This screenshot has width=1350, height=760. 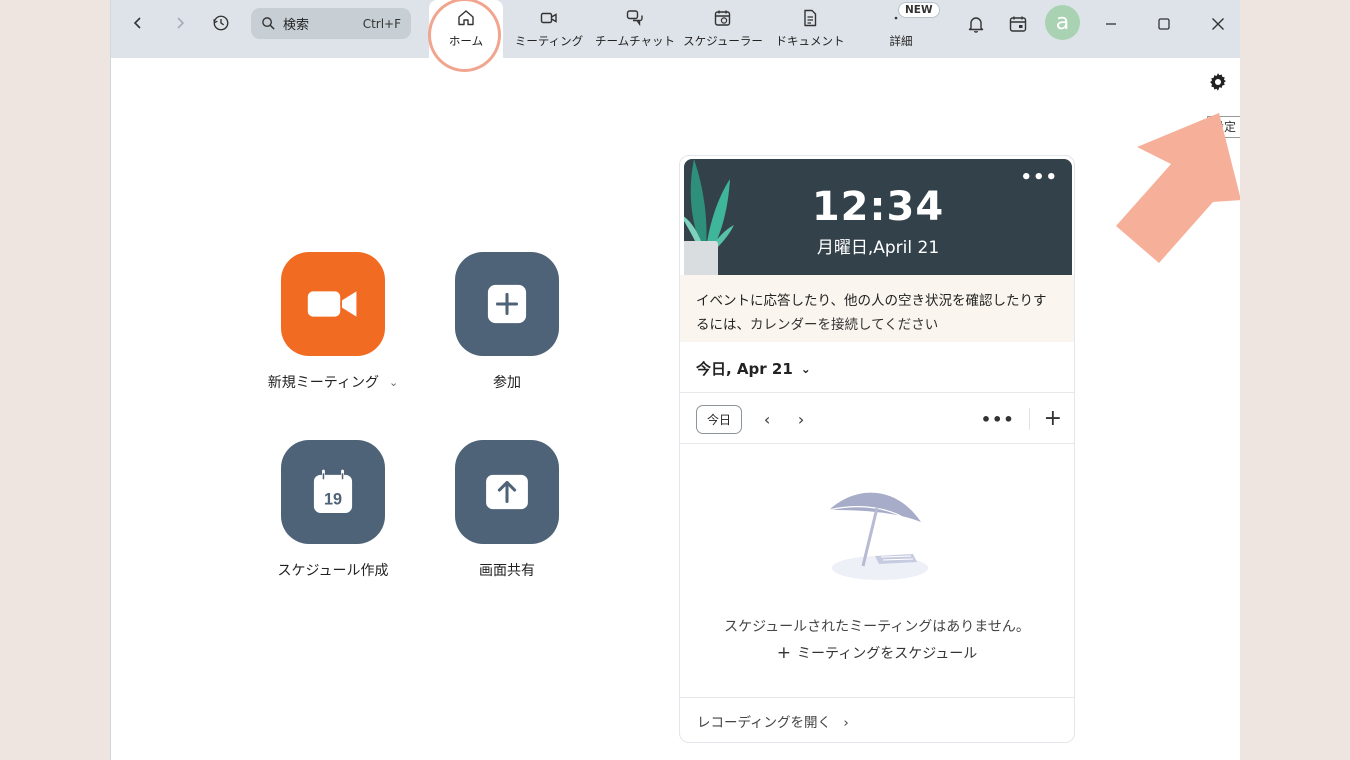 I want to click on gear-icon, so click(x=1218, y=82).